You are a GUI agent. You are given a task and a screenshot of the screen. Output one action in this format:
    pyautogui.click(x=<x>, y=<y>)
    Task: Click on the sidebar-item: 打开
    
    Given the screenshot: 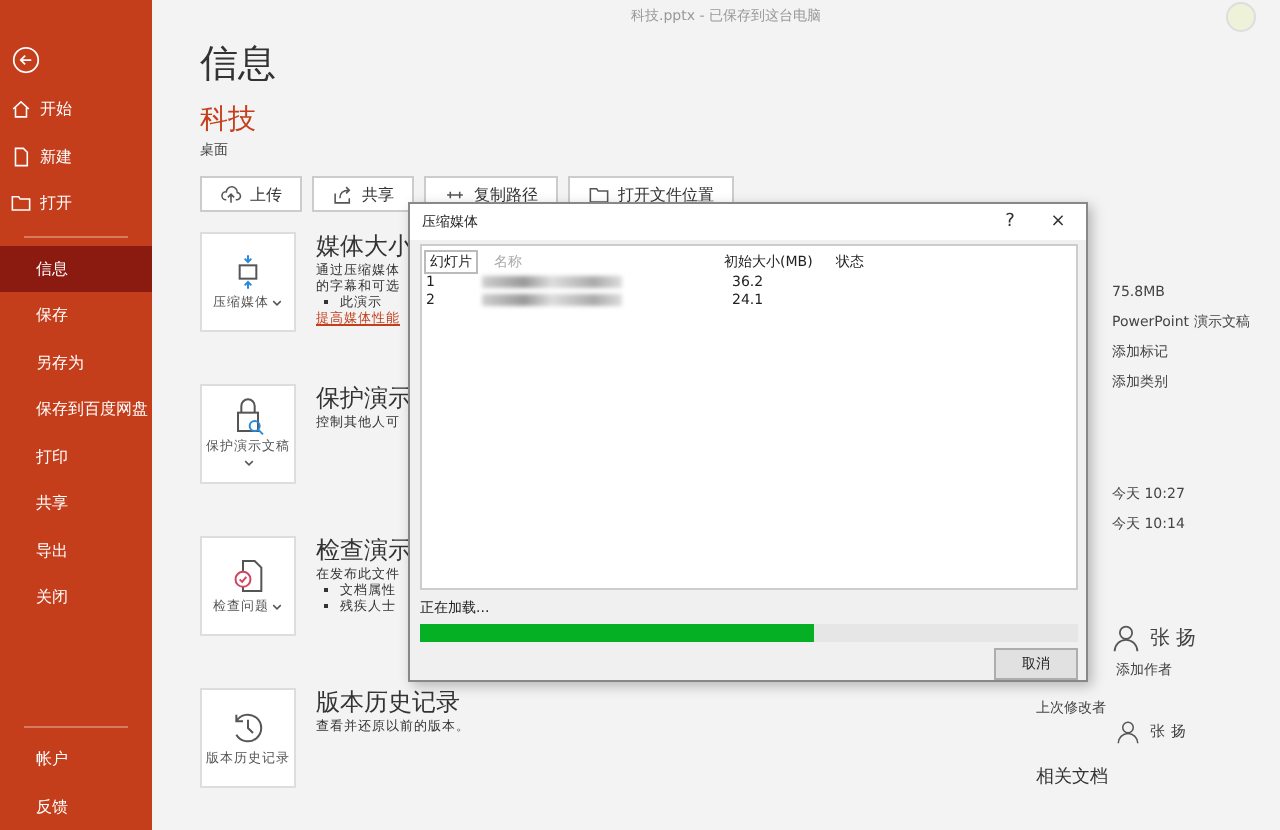 What is the action you would take?
    pyautogui.click(x=76, y=203)
    